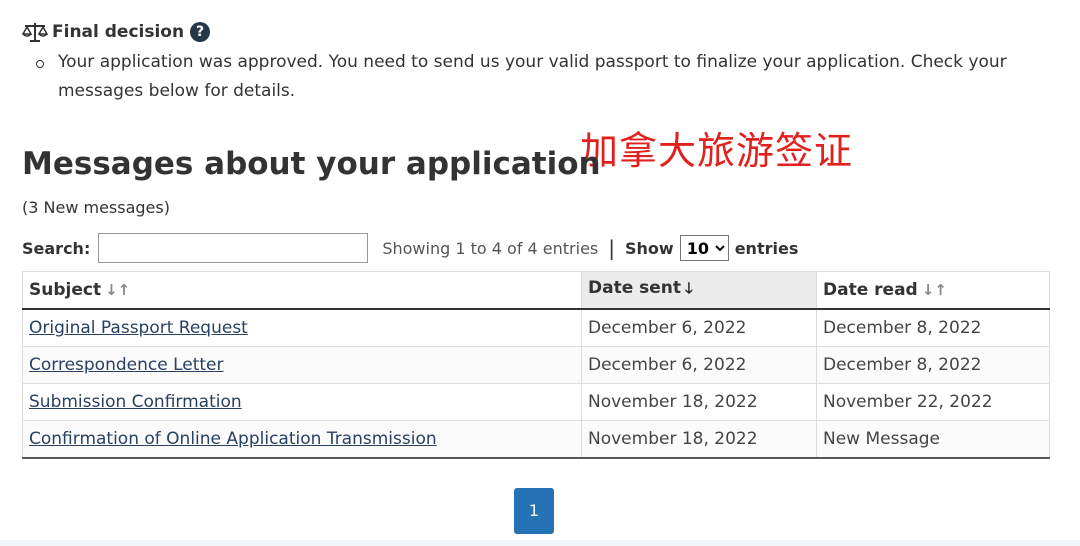 This screenshot has height=546, width=1080. What do you see at coordinates (766, 248) in the screenshot?
I see `entries-label: entries` at bounding box center [766, 248].